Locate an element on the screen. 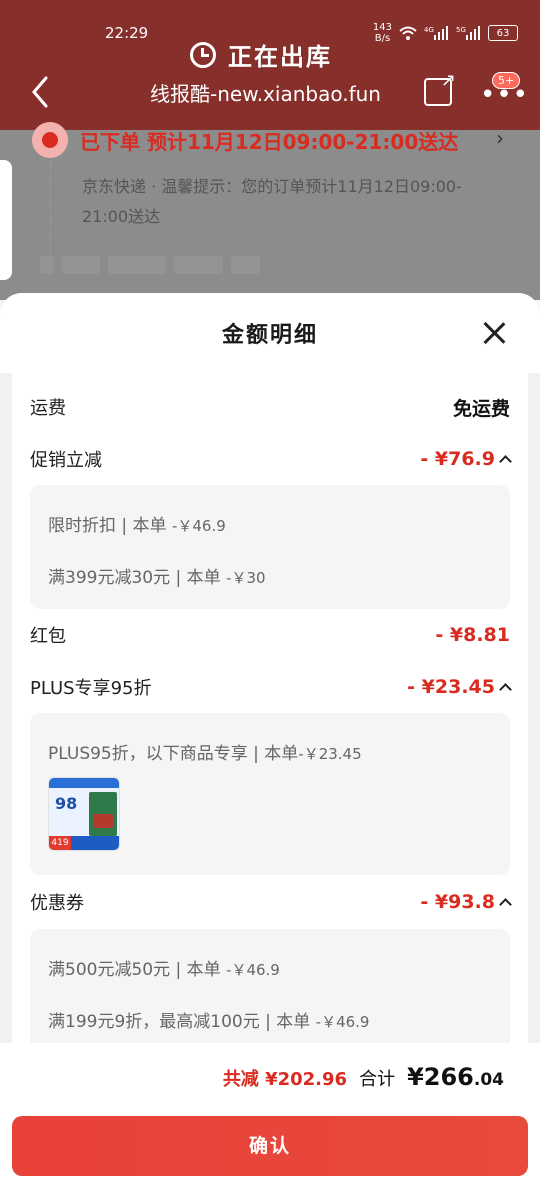 The height and width of the screenshot is (1188, 540). total-reduction: 共减 ¥202.96 is located at coordinates (285, 1079).